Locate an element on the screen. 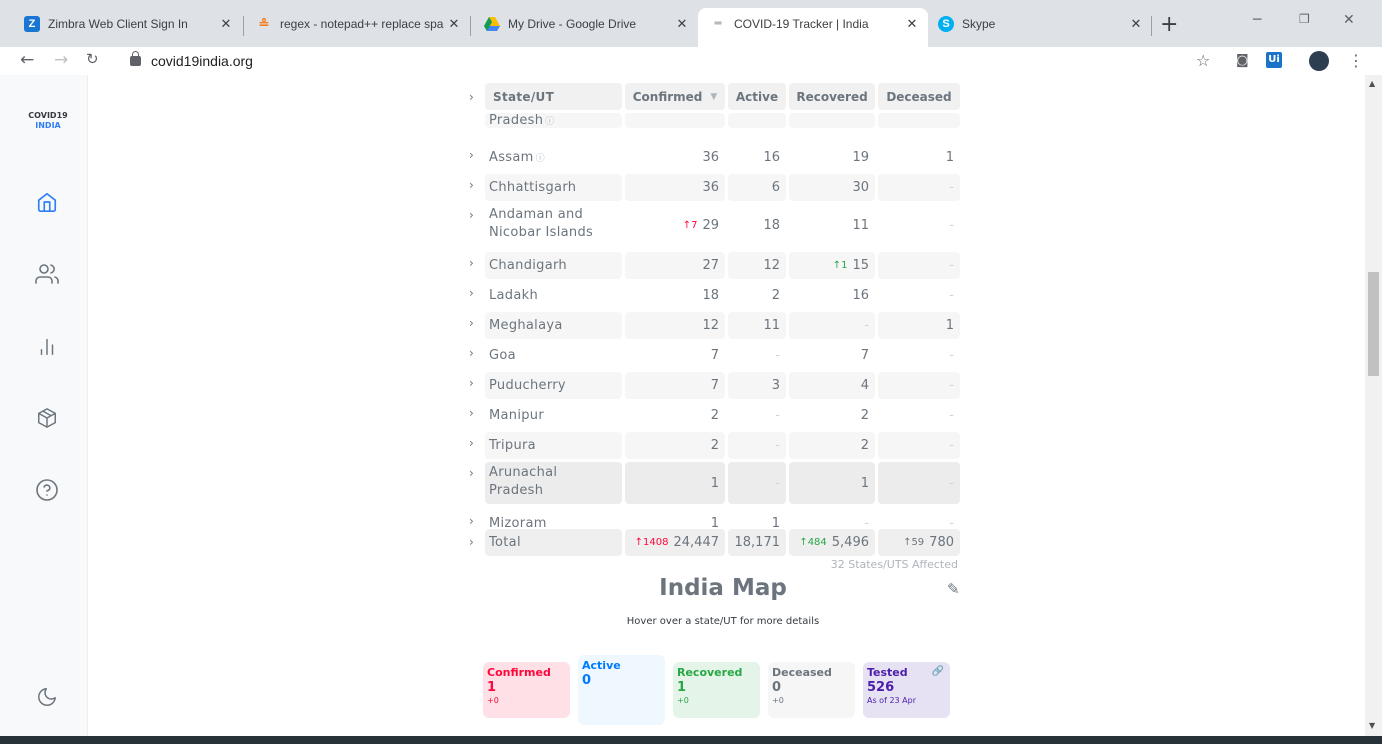 The height and width of the screenshot is (744, 1382). total-deceased: ↑59 780 is located at coordinates (919, 542).